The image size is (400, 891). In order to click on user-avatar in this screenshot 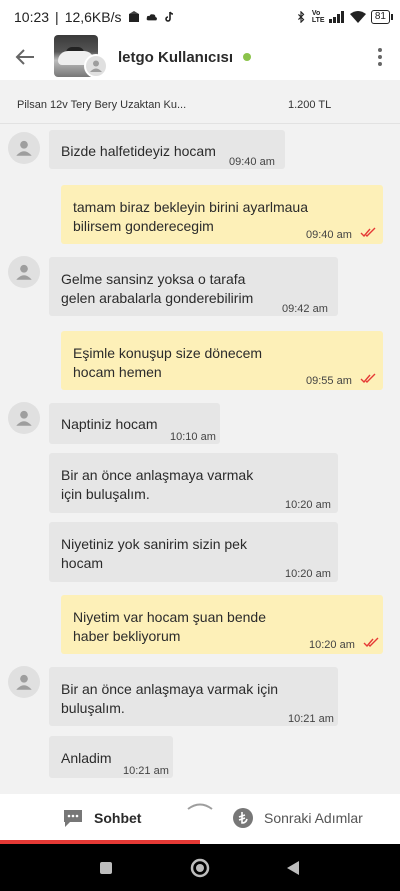, I will do `click(96, 66)`.